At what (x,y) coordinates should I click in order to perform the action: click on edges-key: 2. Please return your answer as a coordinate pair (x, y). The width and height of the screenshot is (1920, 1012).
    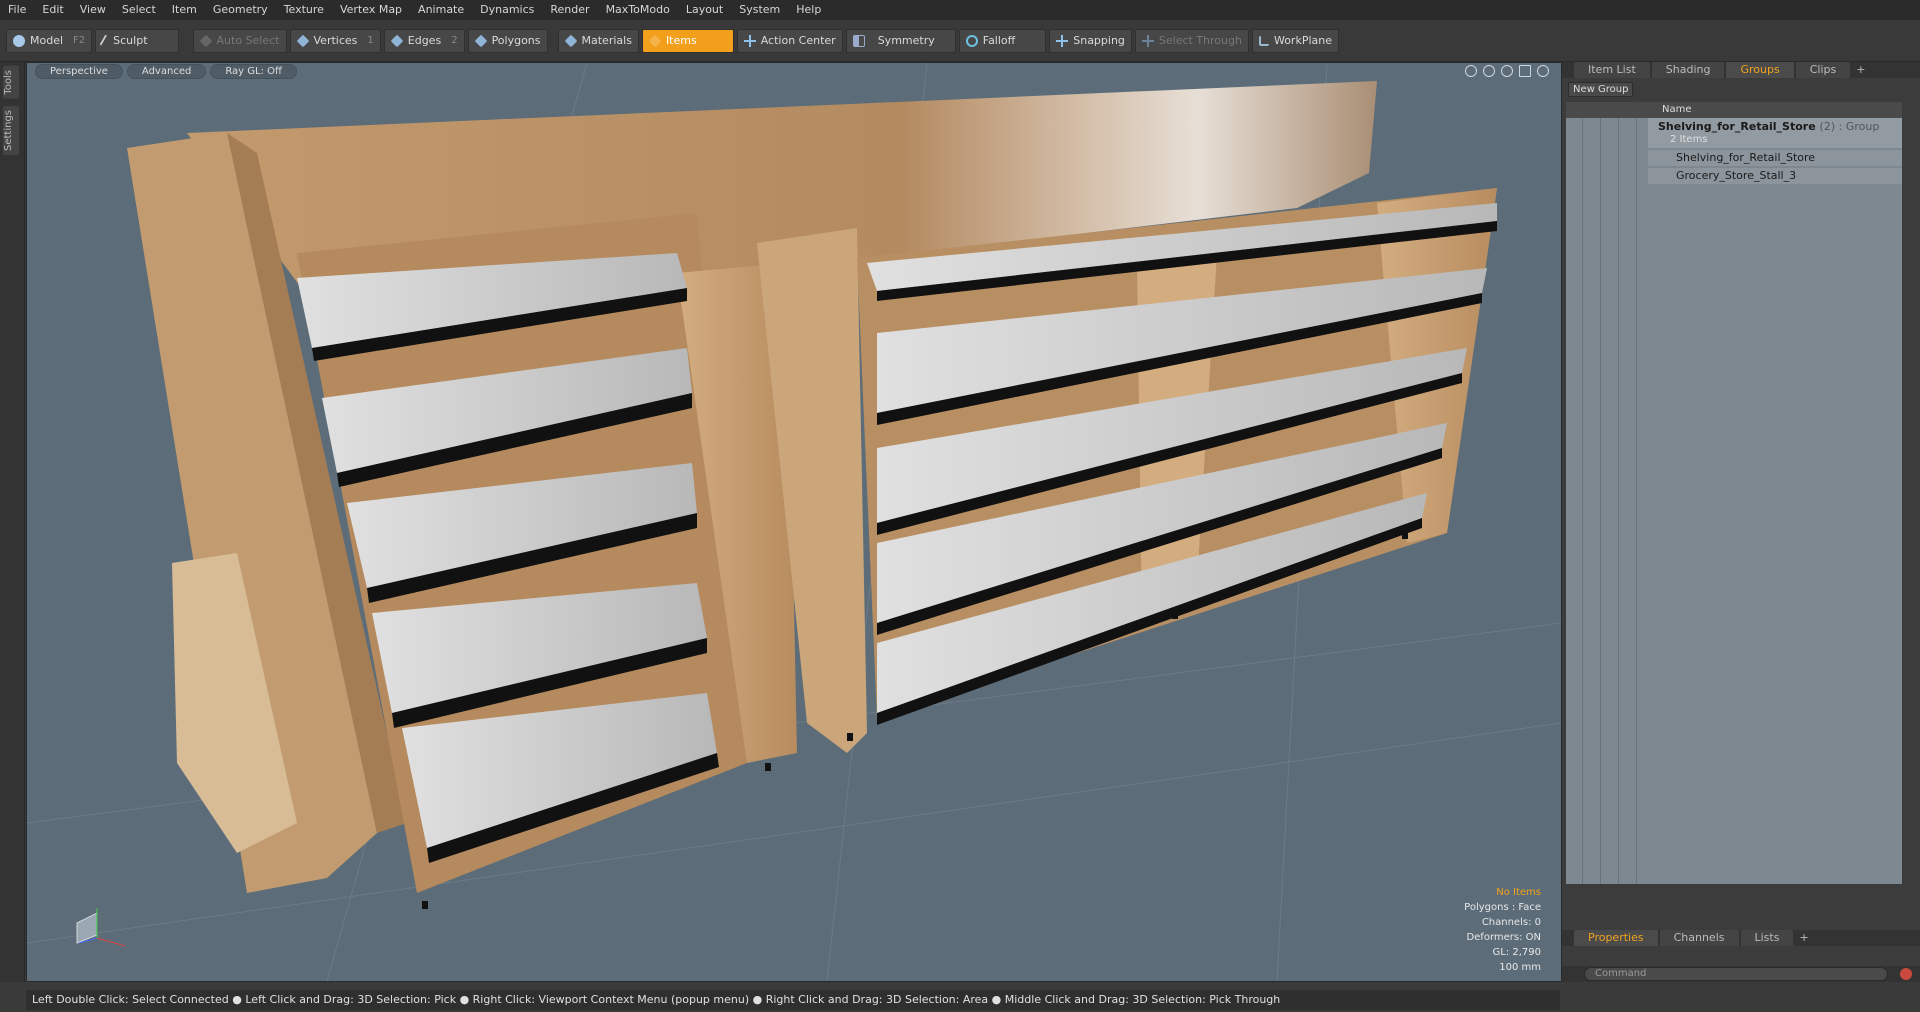
    Looking at the image, I should click on (454, 40).